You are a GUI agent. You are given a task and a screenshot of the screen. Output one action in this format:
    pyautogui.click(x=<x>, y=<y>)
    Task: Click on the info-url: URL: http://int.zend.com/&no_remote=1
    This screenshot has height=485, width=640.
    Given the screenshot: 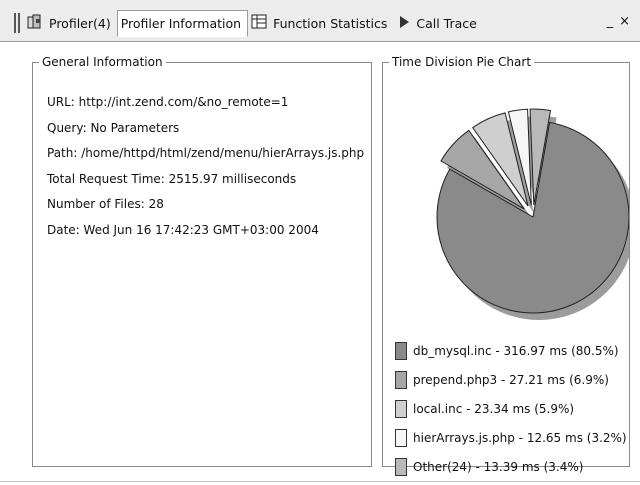 What is the action you would take?
    pyautogui.click(x=168, y=102)
    